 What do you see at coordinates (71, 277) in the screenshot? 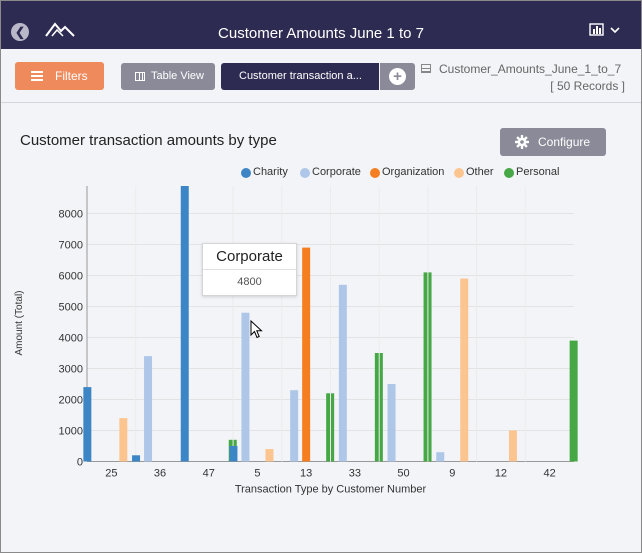
I see `y-tick-label: 6000` at bounding box center [71, 277].